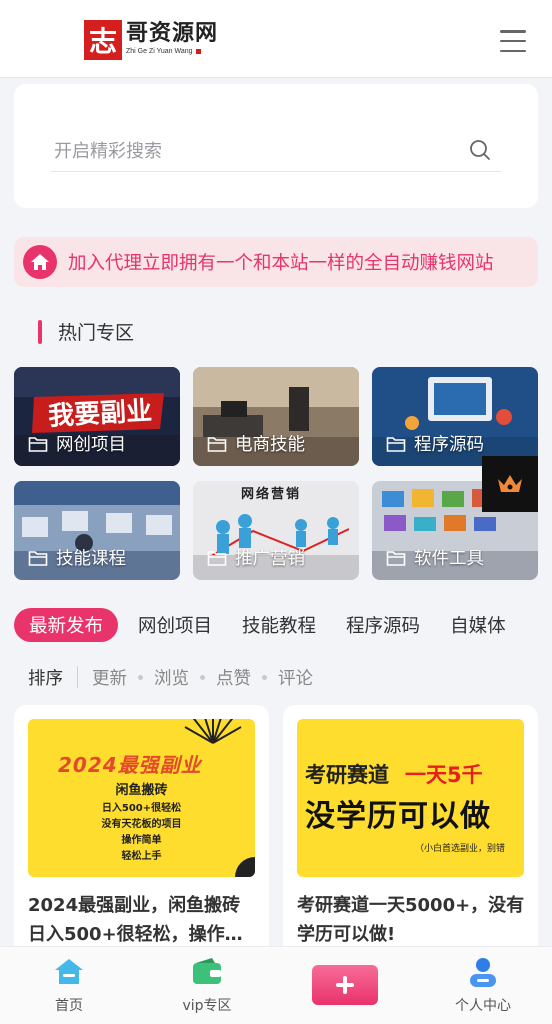 The width and height of the screenshot is (552, 1024). Describe the element at coordinates (345, 985) in the screenshot. I see `plus-icon` at that location.